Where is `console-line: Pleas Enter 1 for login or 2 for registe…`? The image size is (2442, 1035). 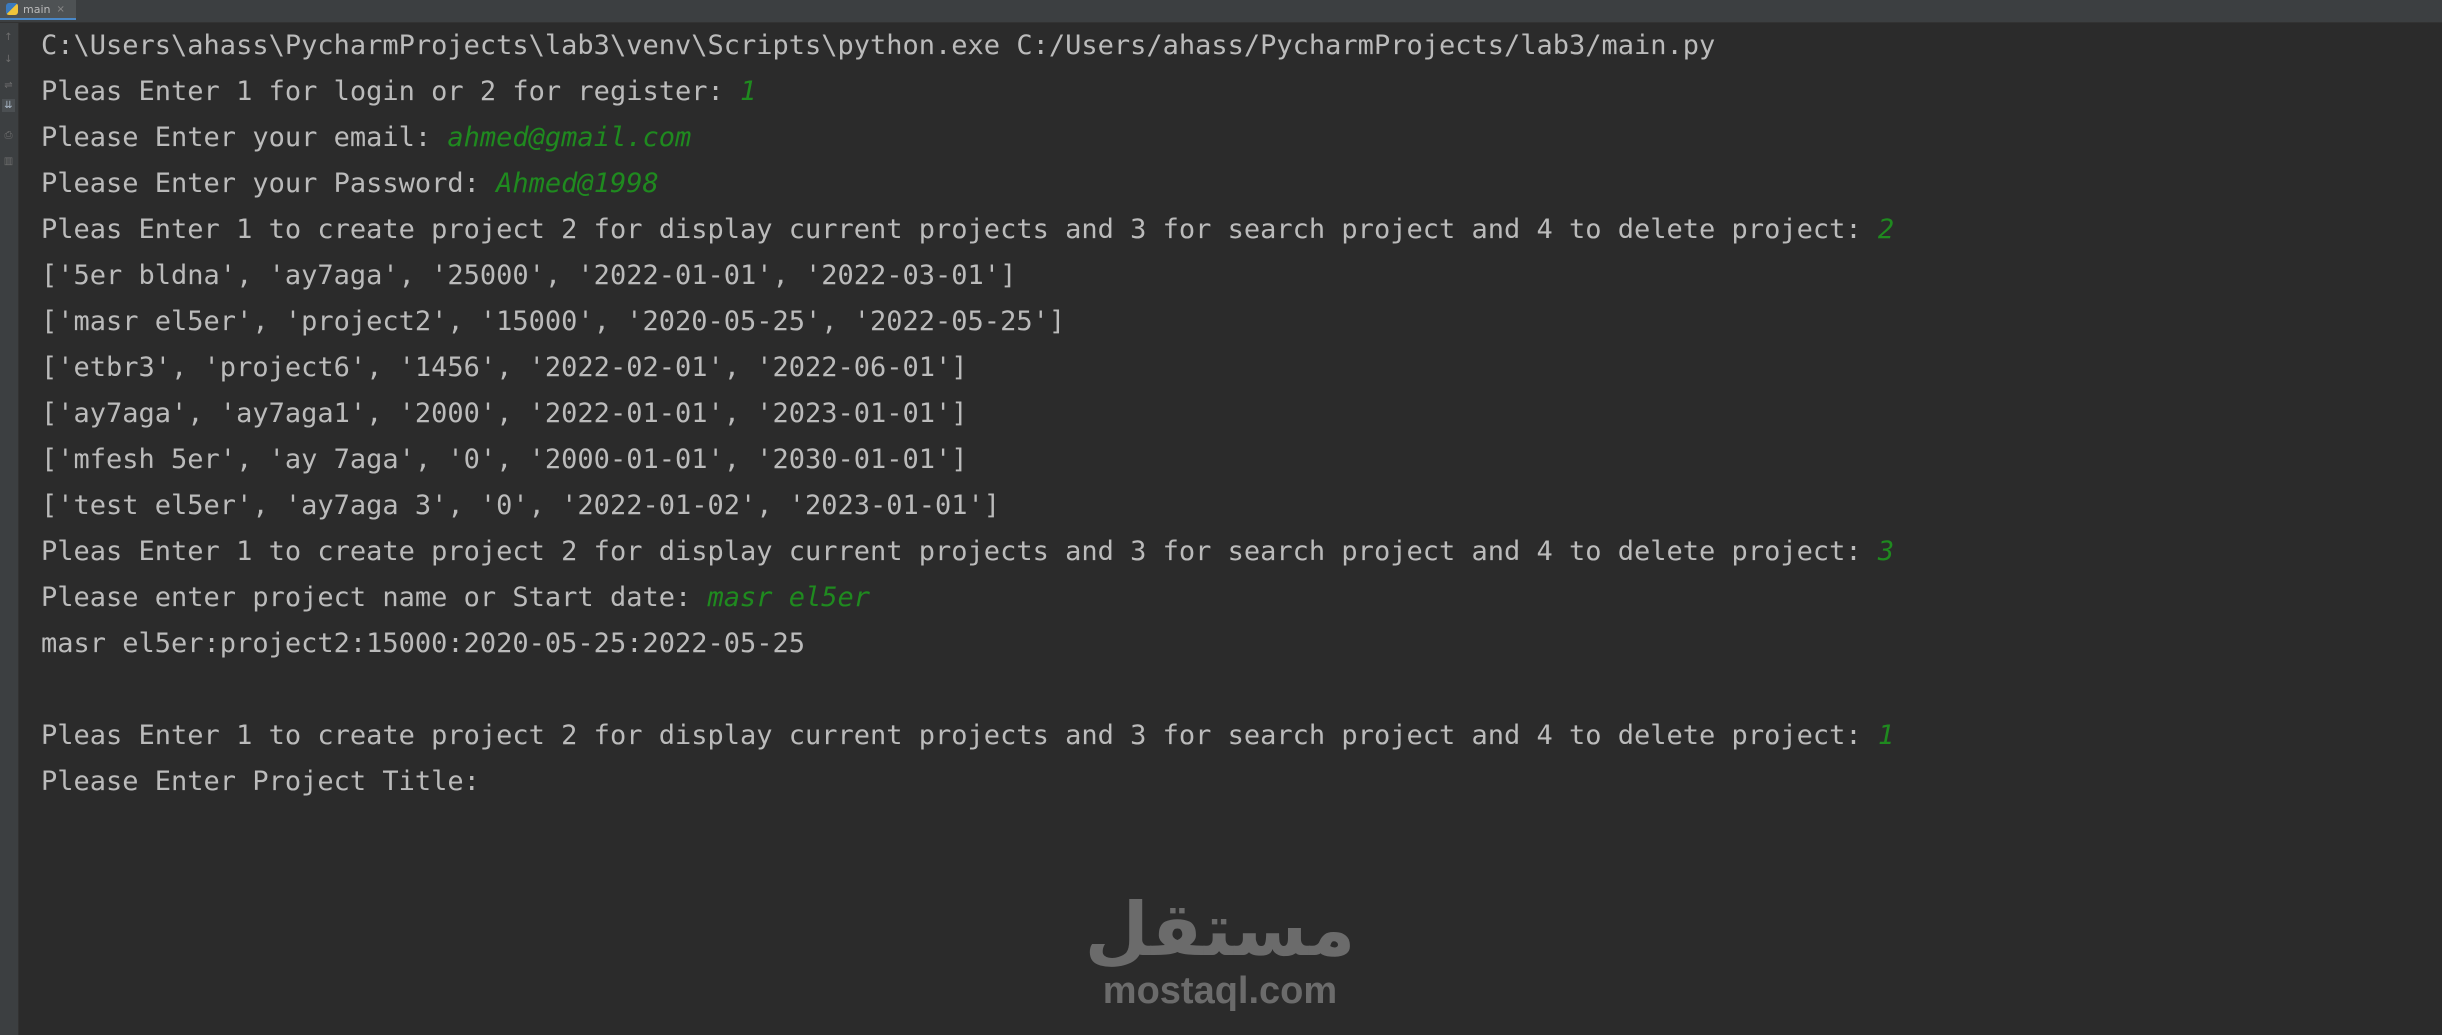 console-line: Pleas Enter 1 for login or 2 for registe… is located at coordinates (1236, 96).